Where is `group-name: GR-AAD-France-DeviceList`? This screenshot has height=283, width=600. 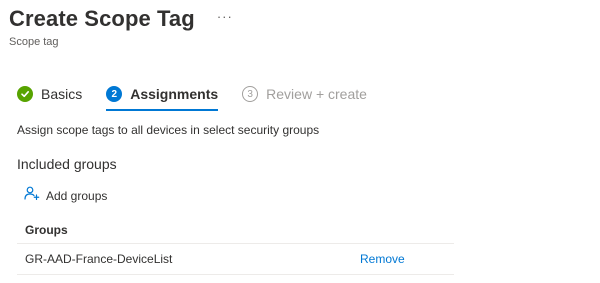 group-name: GR-AAD-France-DeviceList is located at coordinates (99, 259).